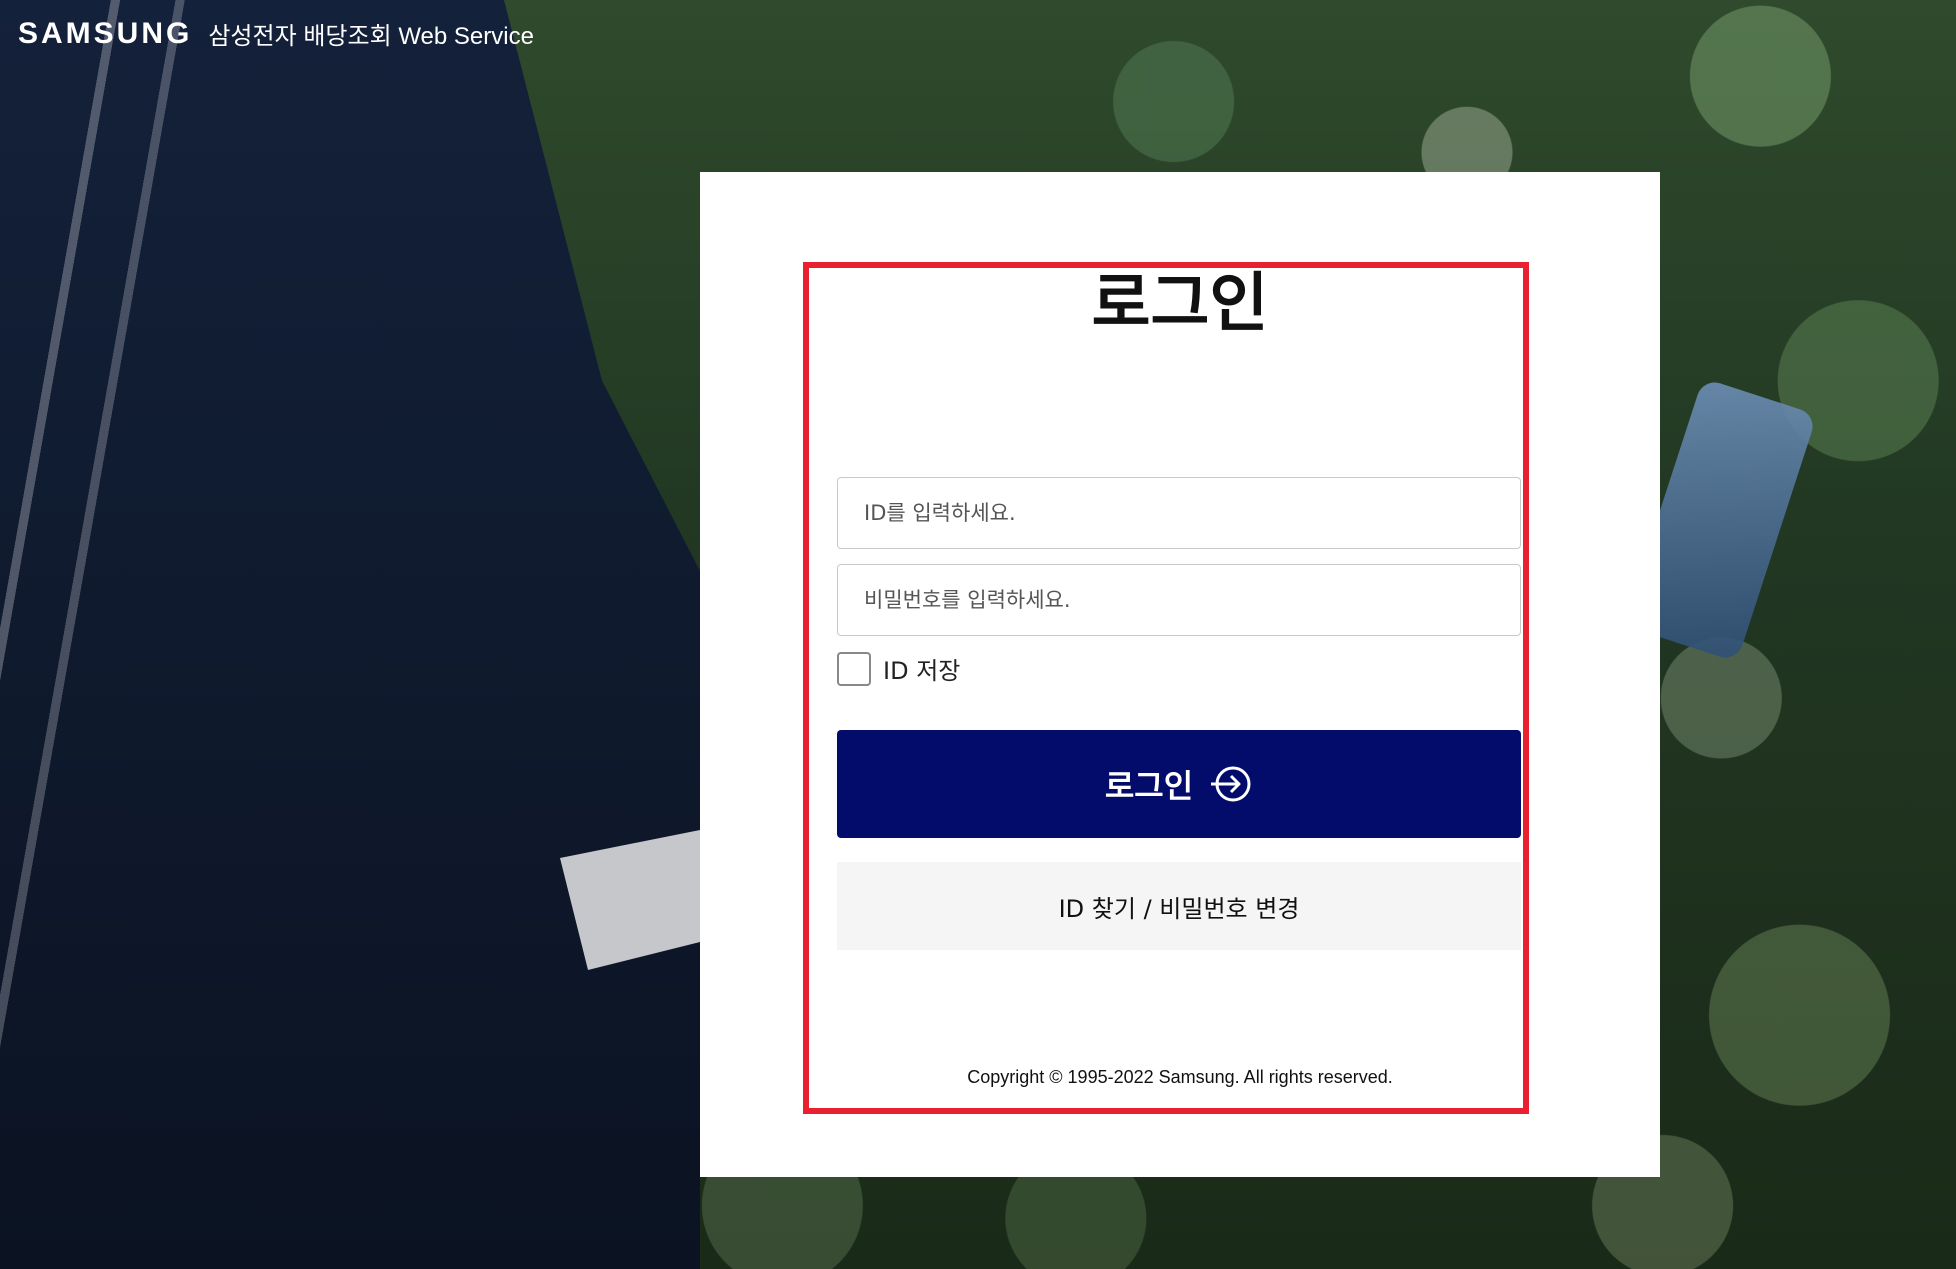  I want to click on service-name: 삼성전자 배당조회 Web Service, so click(371, 36).